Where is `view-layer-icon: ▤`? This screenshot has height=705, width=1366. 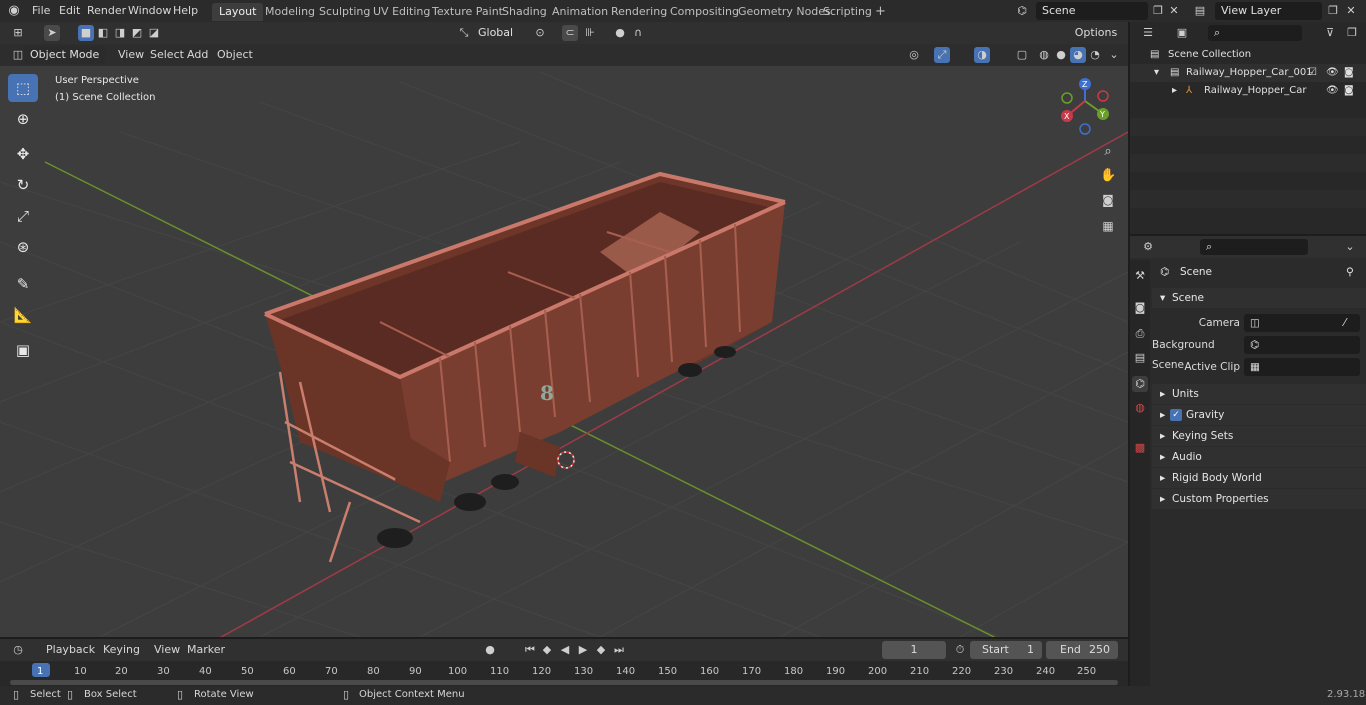
view-layer-icon: ▤ is located at coordinates (1200, 11).